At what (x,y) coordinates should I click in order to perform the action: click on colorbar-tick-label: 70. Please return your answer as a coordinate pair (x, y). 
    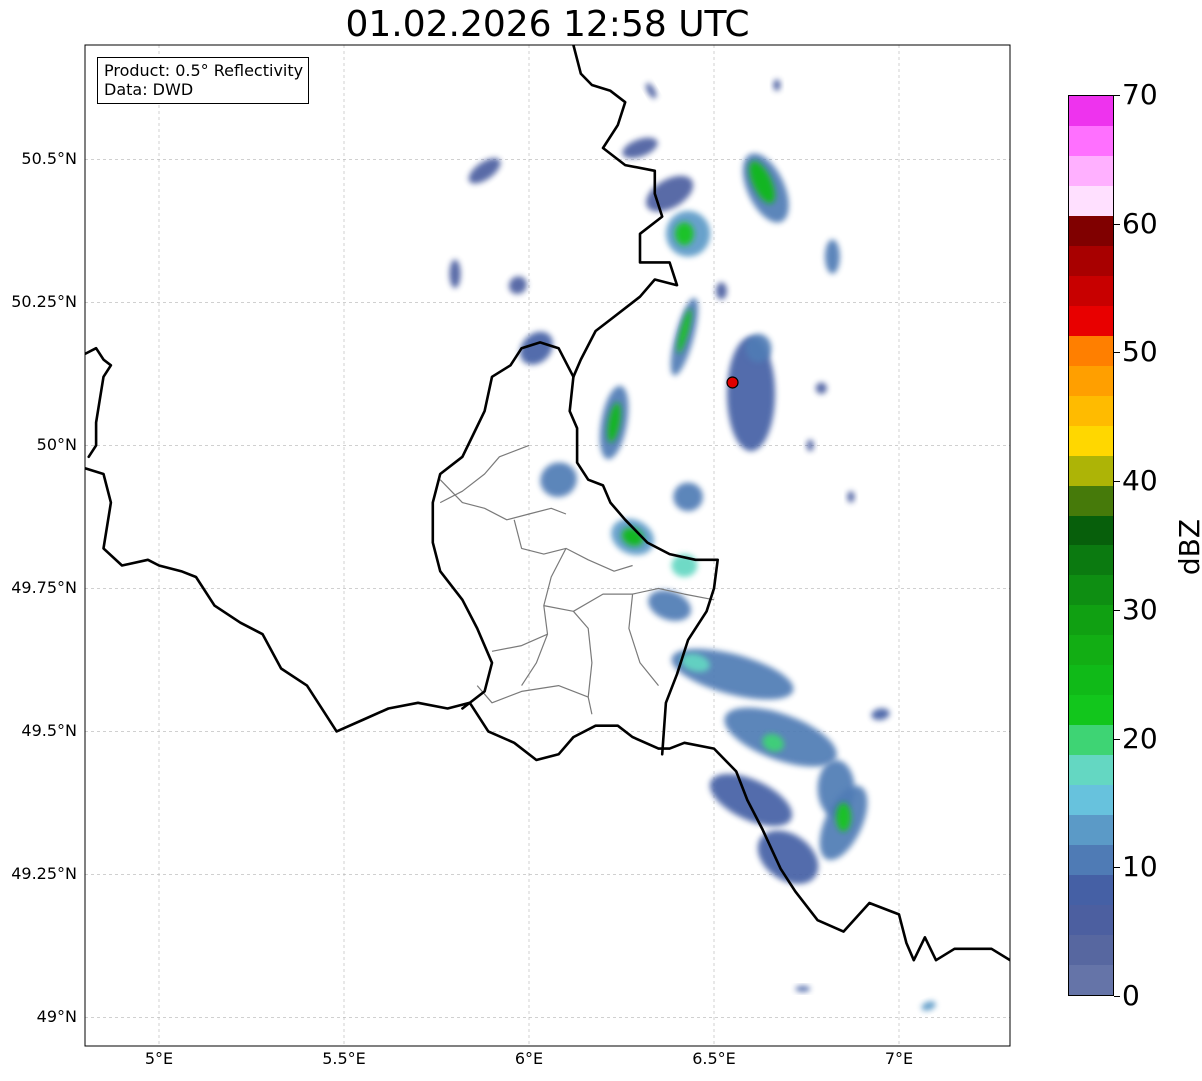
    Looking at the image, I should click on (1140, 94).